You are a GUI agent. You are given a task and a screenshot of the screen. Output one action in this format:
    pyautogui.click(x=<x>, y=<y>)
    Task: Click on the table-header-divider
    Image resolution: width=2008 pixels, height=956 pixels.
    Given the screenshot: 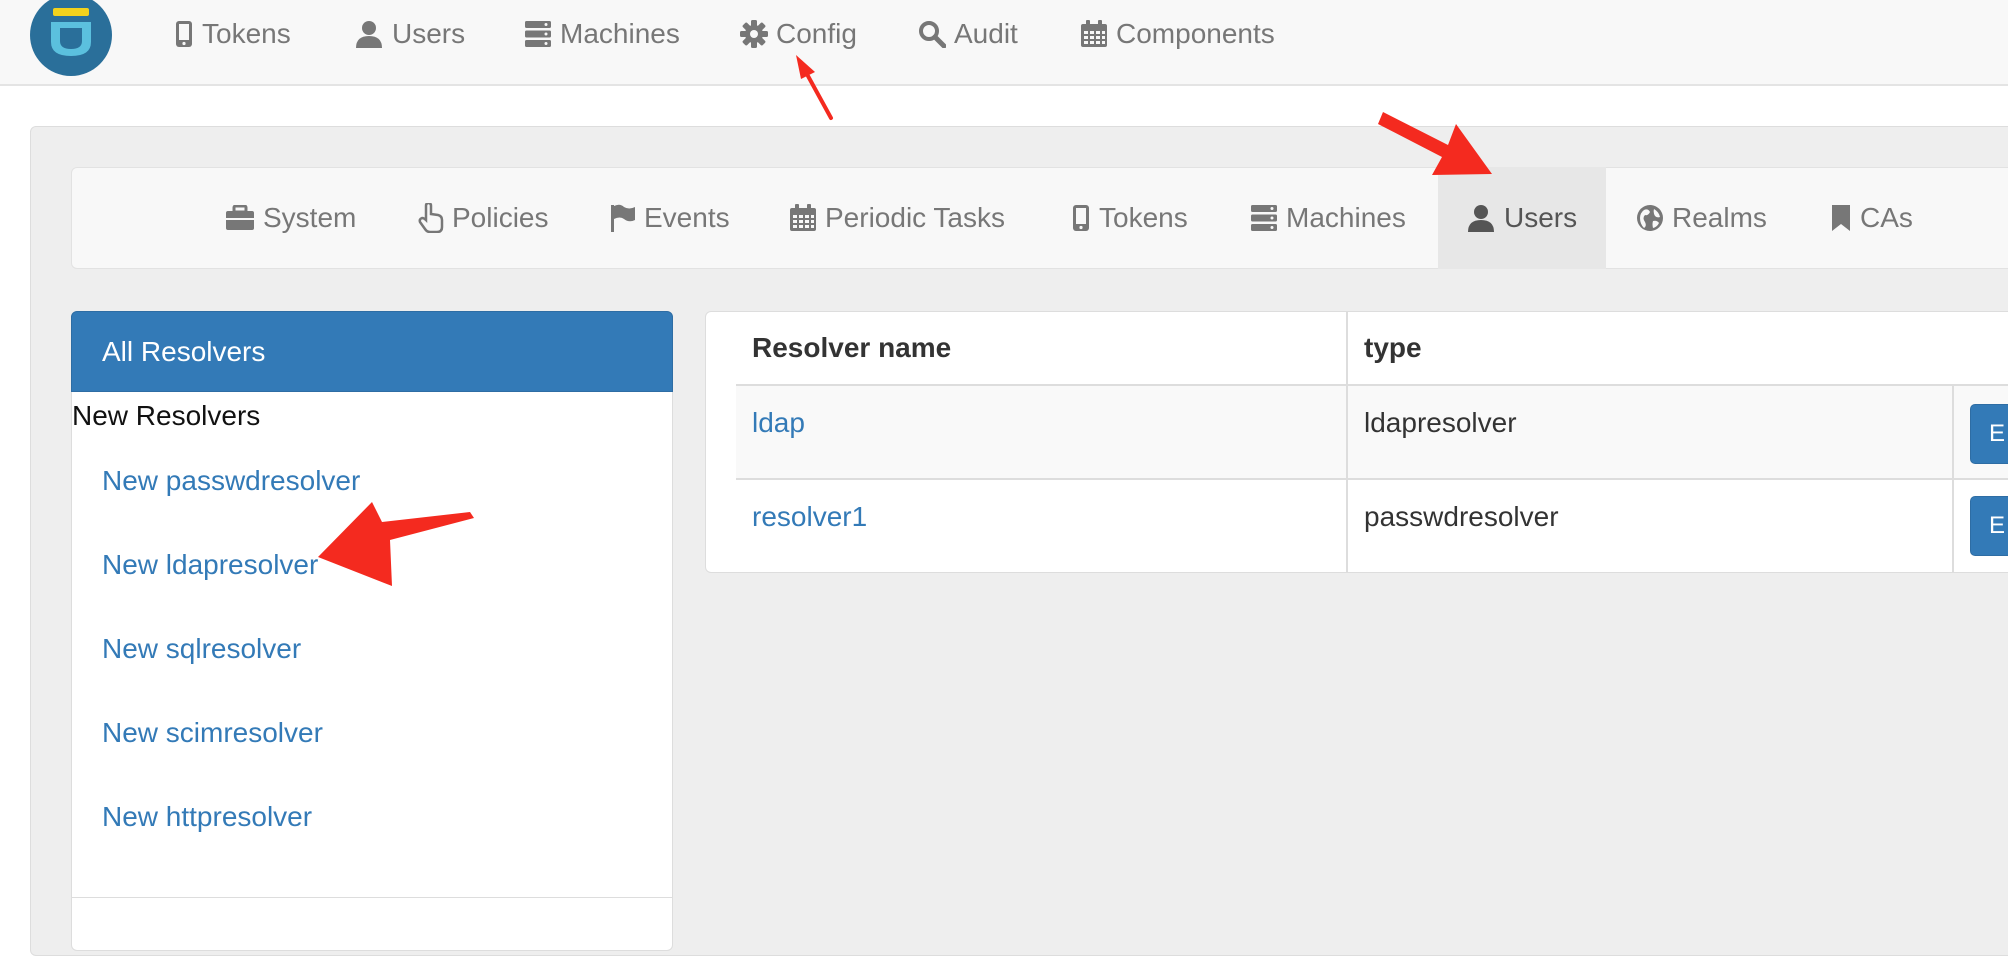 What is the action you would take?
    pyautogui.click(x=1372, y=385)
    